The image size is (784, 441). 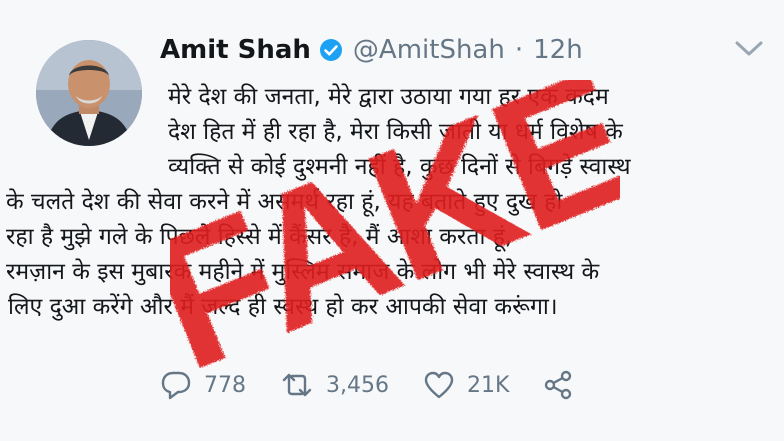 What do you see at coordinates (331, 50) in the screenshot?
I see `verified-badge-icon` at bounding box center [331, 50].